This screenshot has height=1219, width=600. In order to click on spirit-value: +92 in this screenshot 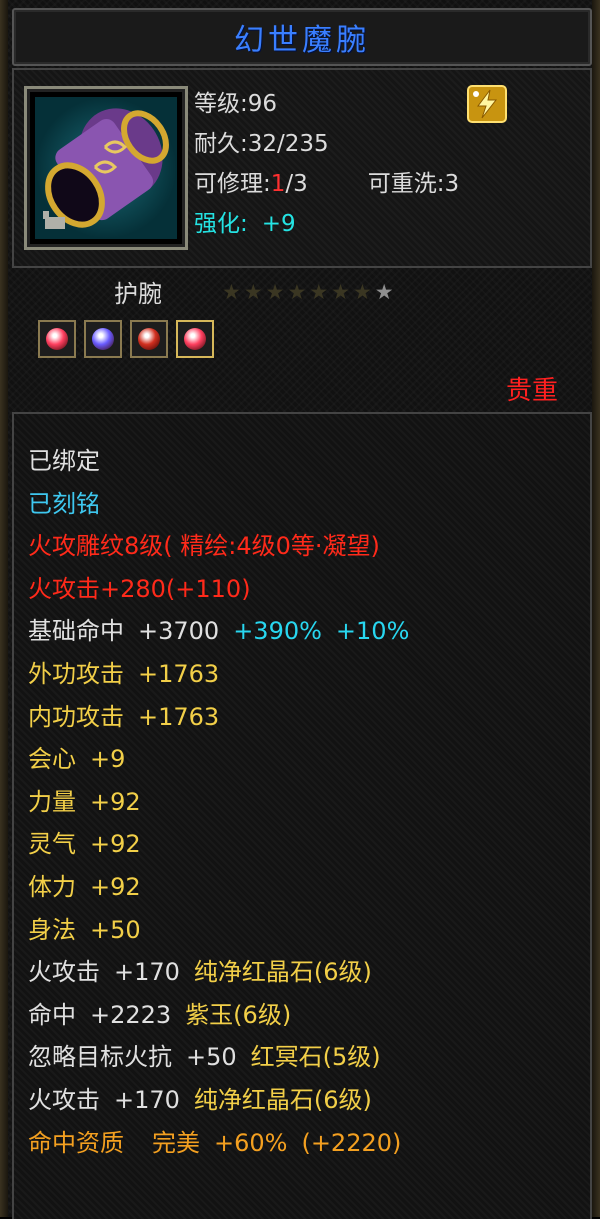, I will do `click(115, 844)`.